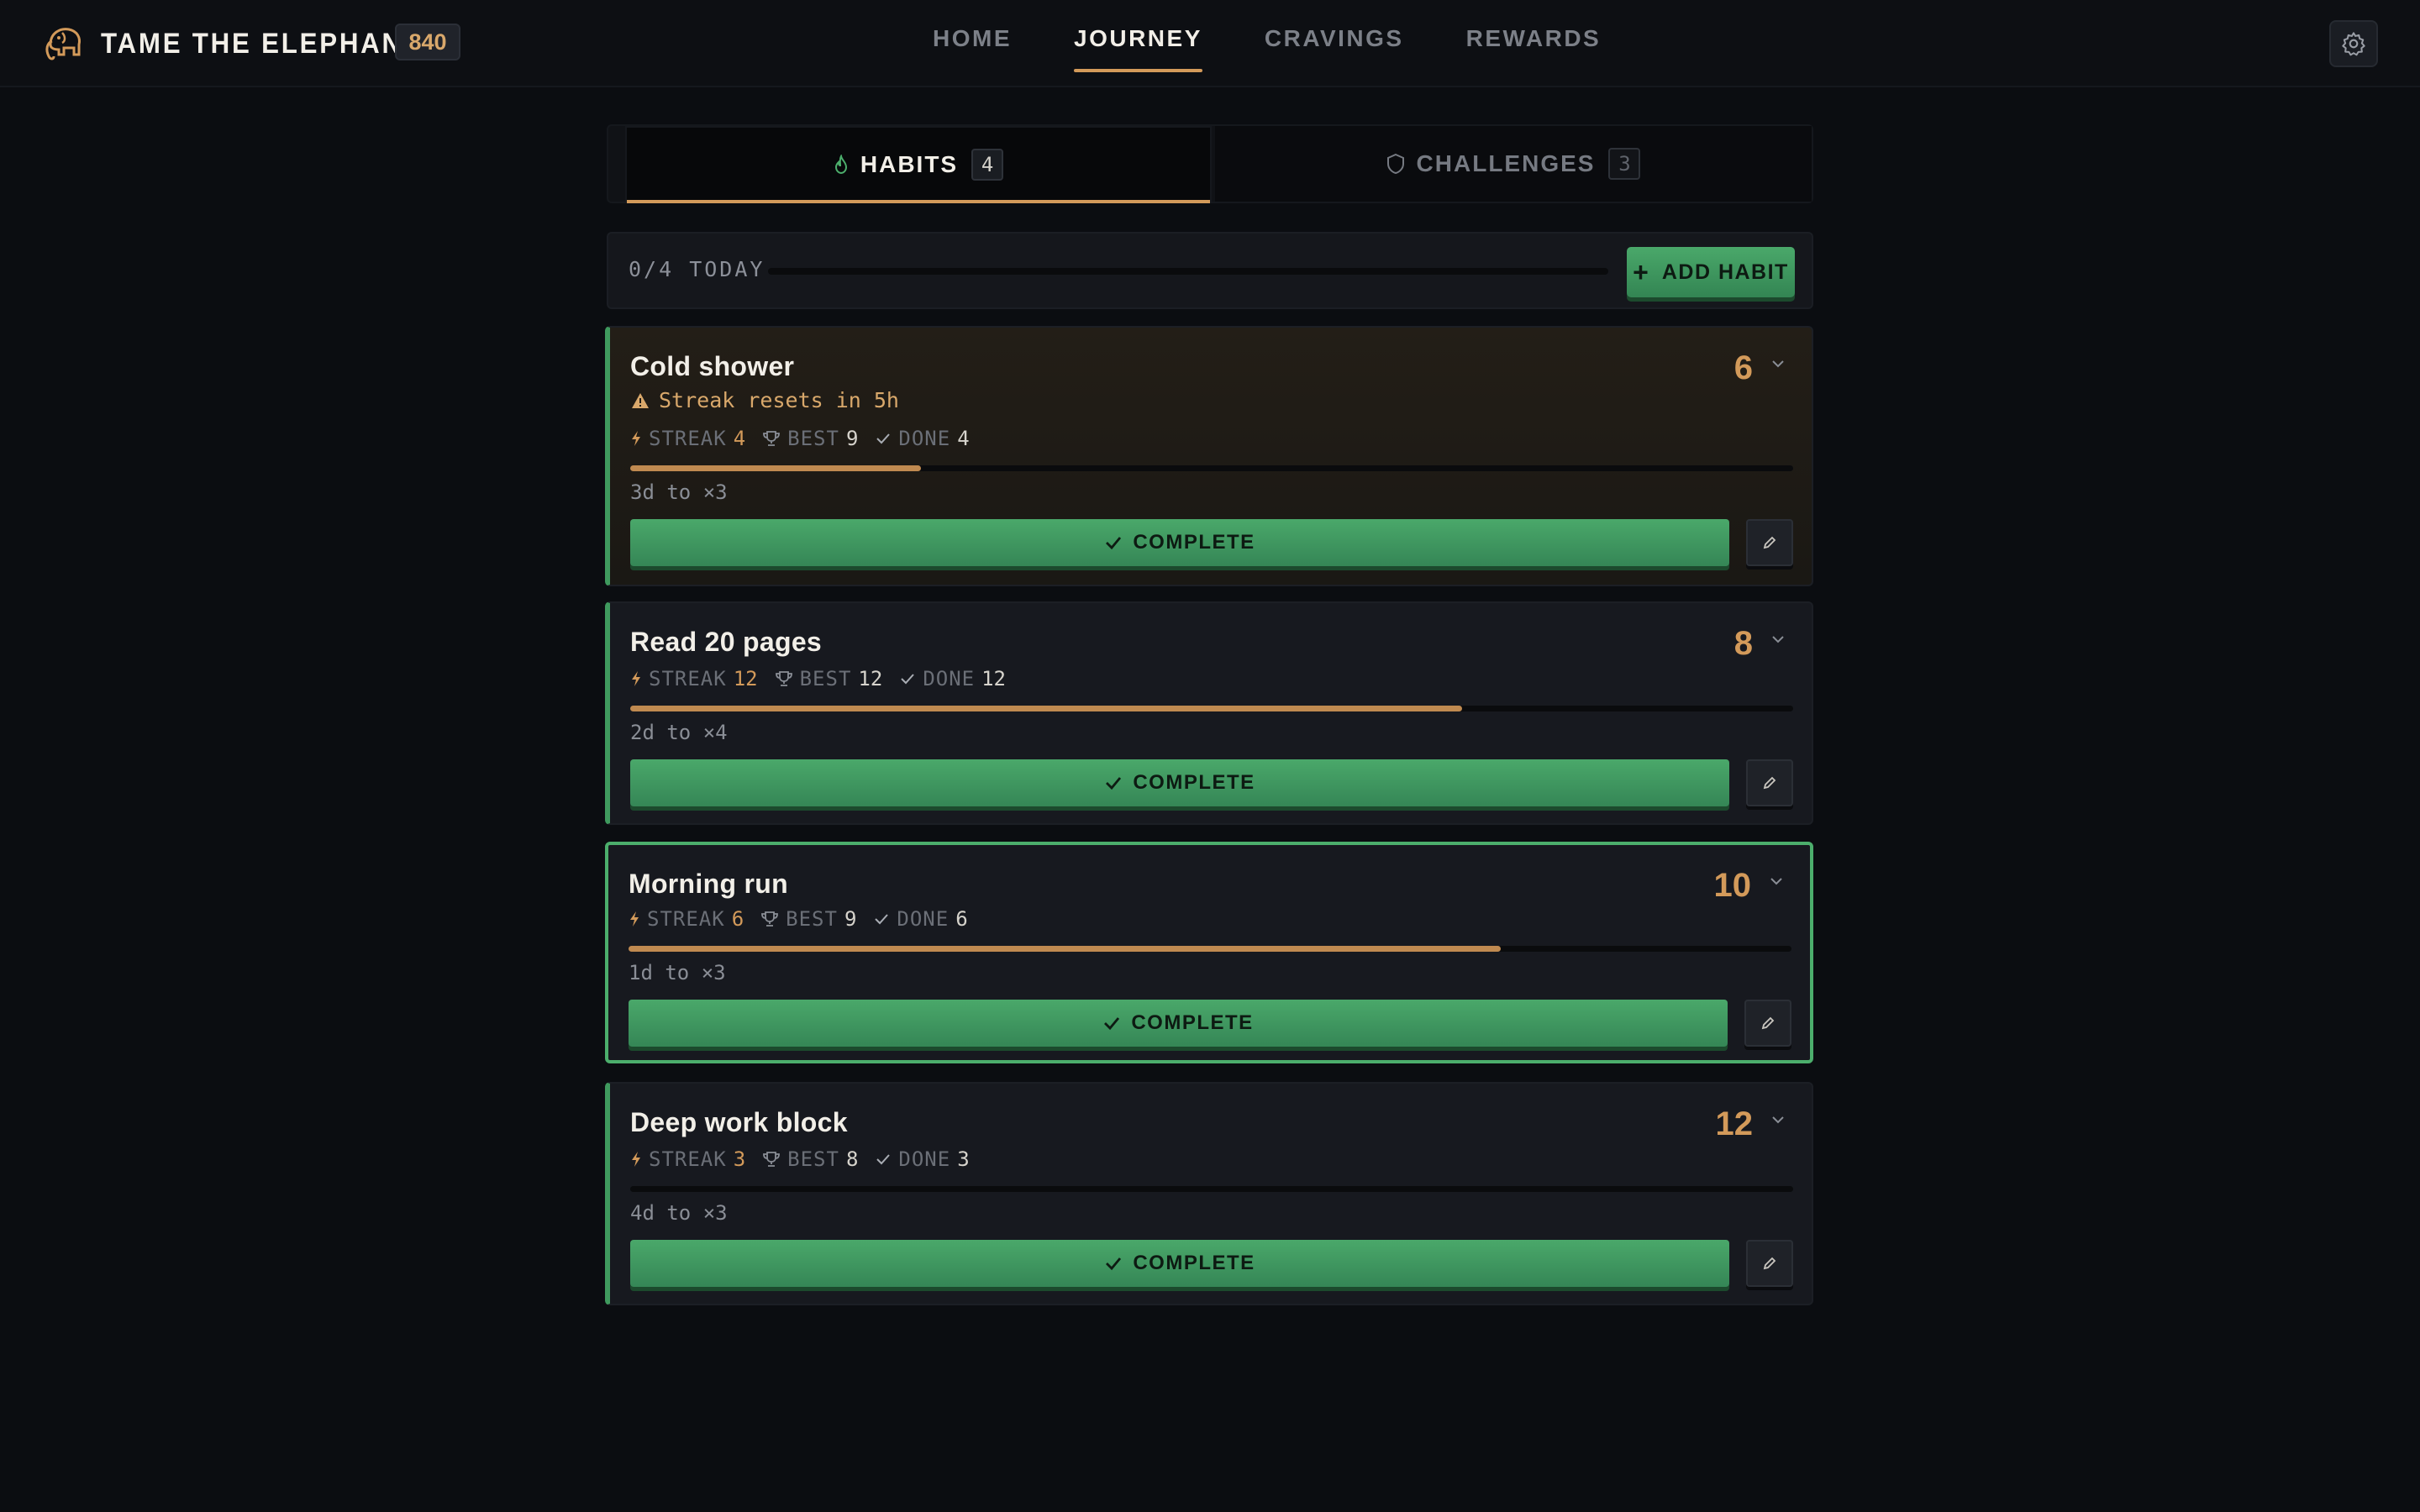 The width and height of the screenshot is (2420, 1512). Describe the element at coordinates (688, 1159) in the screenshot. I see `stat-streak: STREAK 3` at that location.